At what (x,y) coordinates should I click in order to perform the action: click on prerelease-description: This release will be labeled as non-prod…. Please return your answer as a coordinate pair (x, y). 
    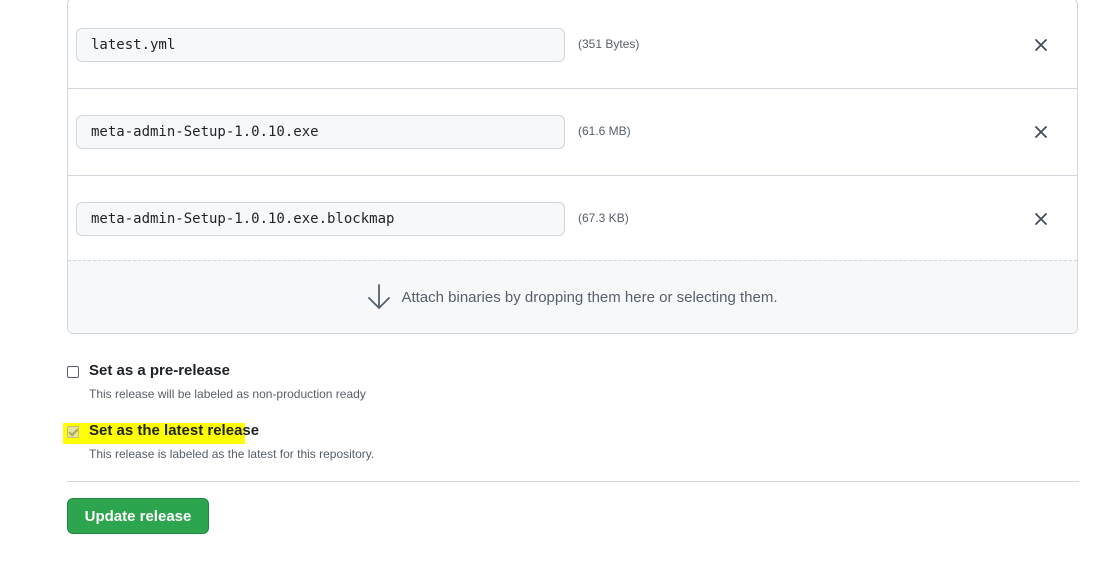
    Looking at the image, I should click on (227, 394).